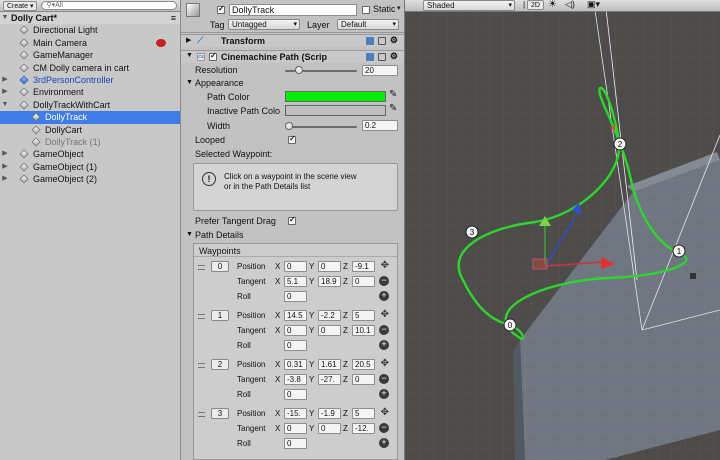  What do you see at coordinates (90, 80) in the screenshot?
I see `hierarchy-item: ▶ 3rdPersonController` at bounding box center [90, 80].